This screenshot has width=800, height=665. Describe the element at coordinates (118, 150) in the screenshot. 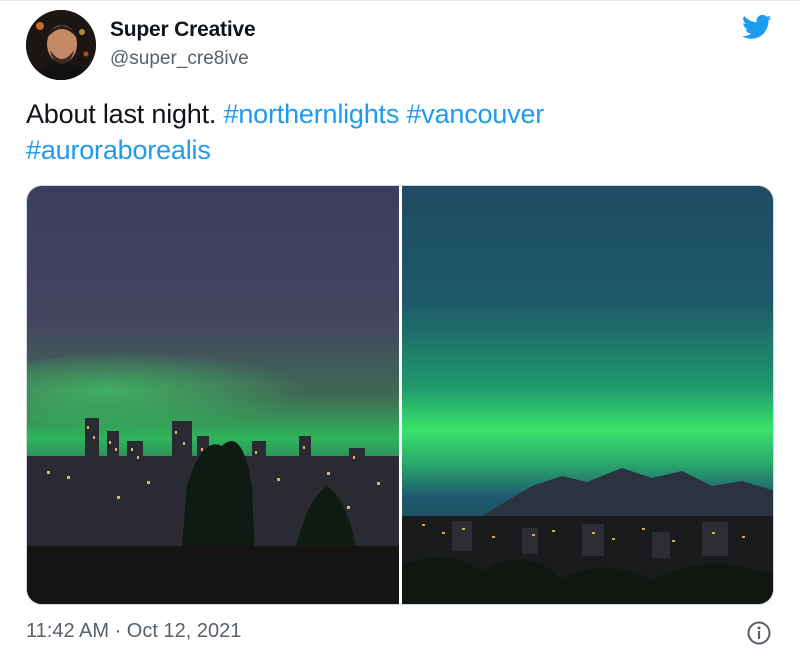

I see `hashtag-link: #auroraborealis` at that location.